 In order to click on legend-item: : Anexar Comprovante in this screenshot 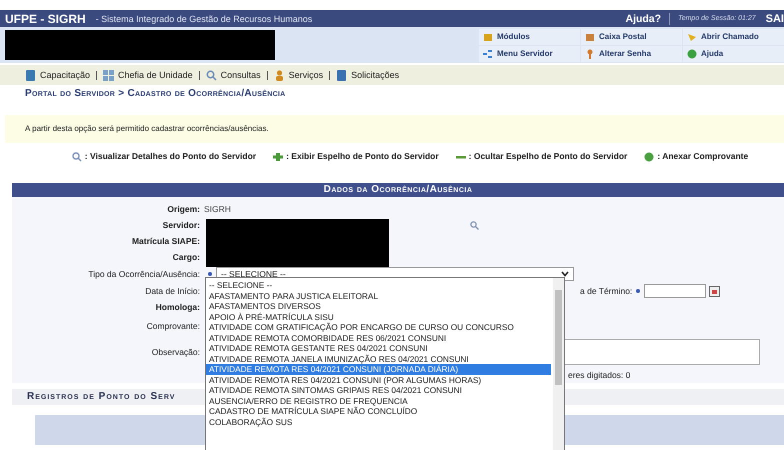, I will do `click(695, 156)`.